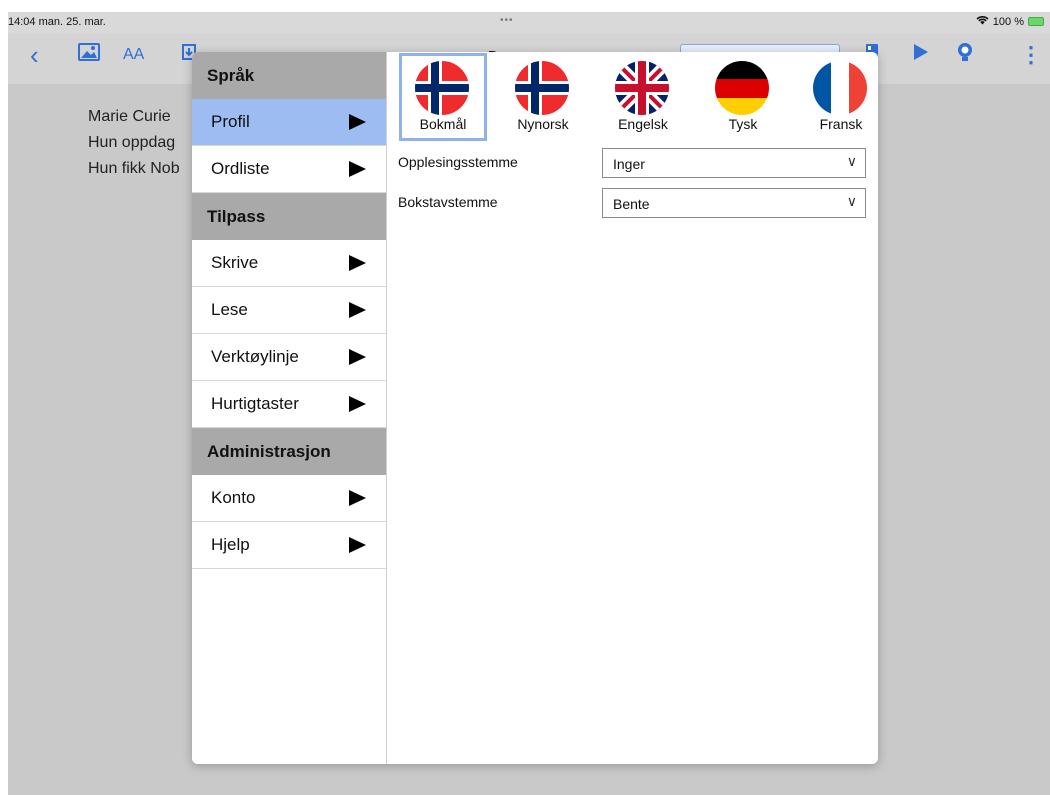 The width and height of the screenshot is (1050, 795). What do you see at coordinates (235, 262) in the screenshot?
I see `sidebar-item-label: Skrive` at bounding box center [235, 262].